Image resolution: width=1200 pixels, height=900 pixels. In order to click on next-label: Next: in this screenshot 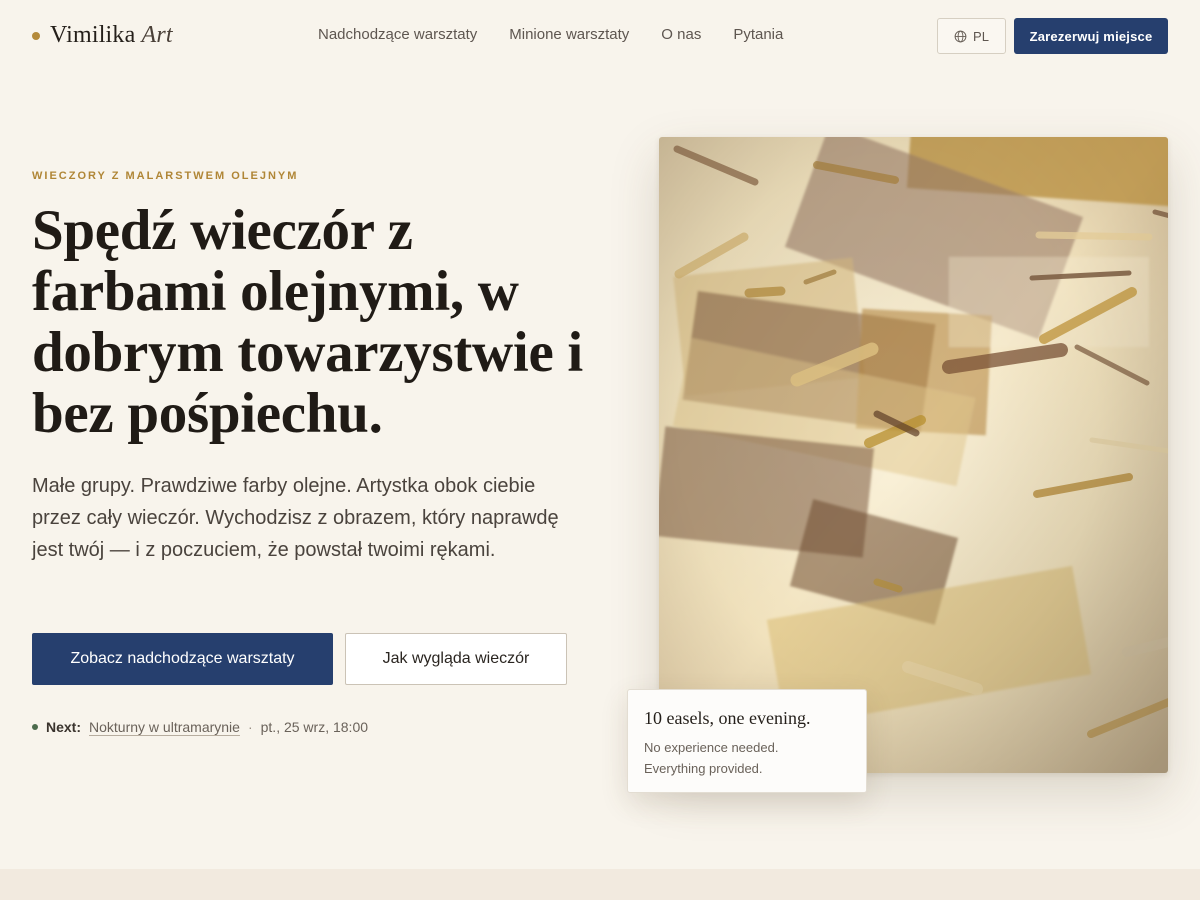, I will do `click(64, 727)`.